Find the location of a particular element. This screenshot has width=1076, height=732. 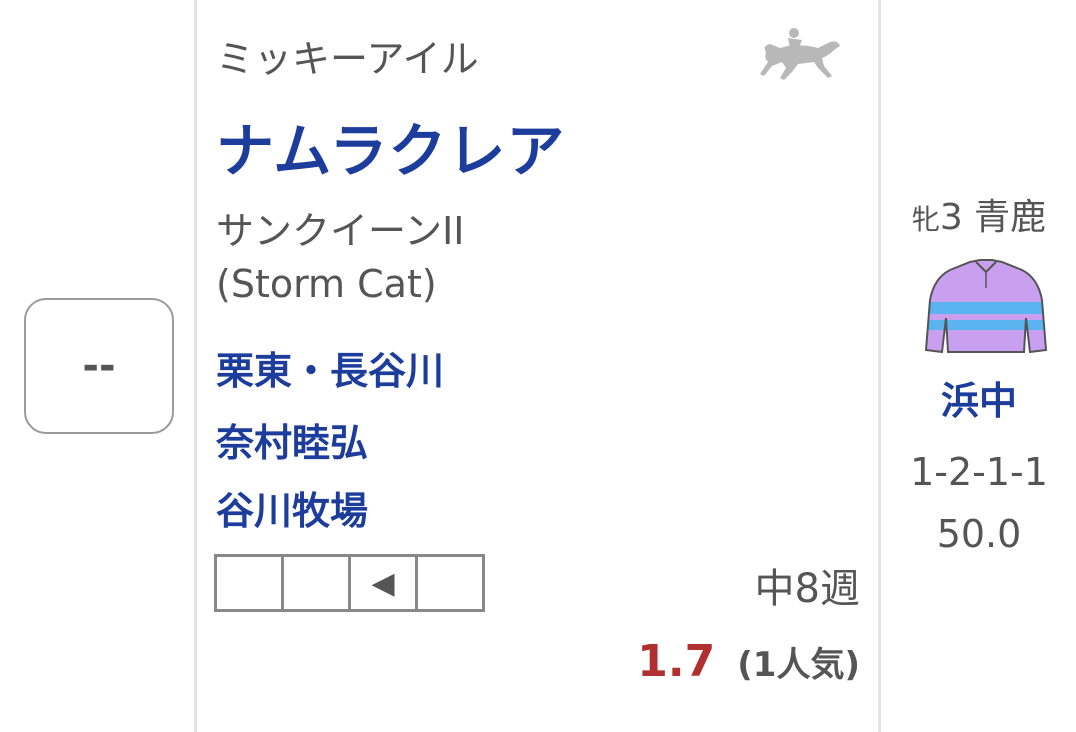

race-interval: 中8週 is located at coordinates (807, 589).